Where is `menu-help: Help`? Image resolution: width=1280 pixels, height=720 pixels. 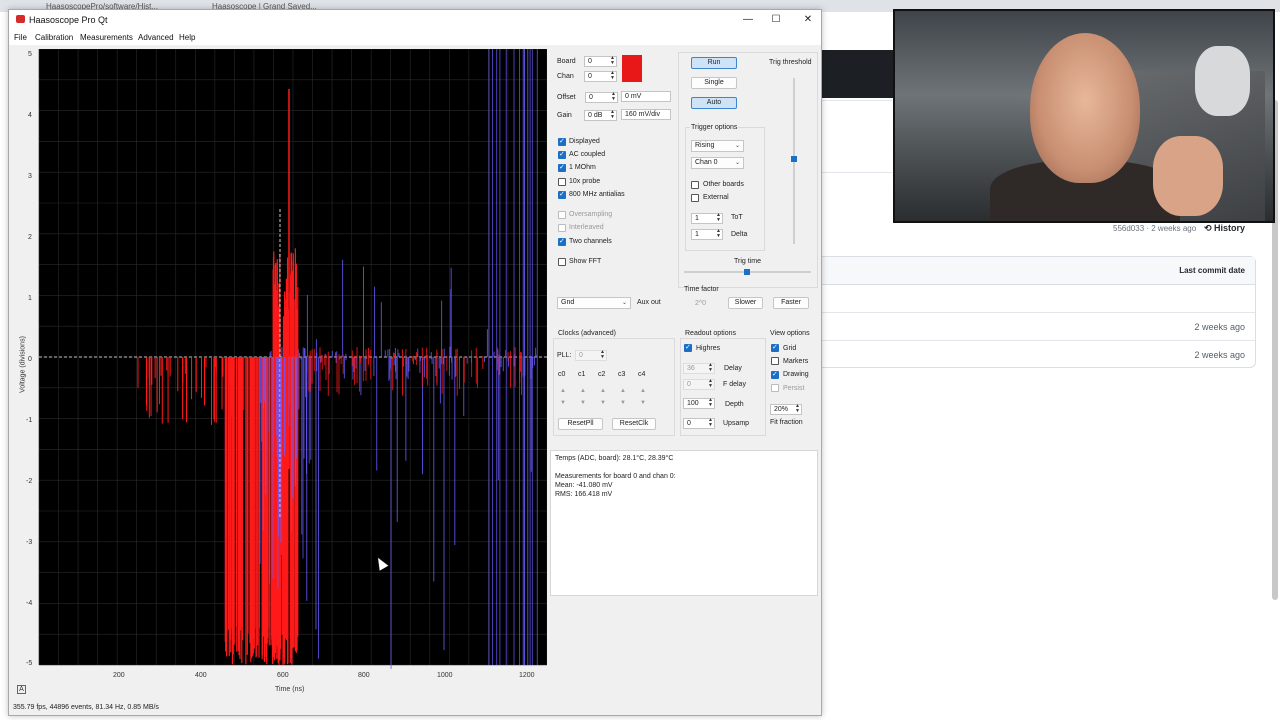 menu-help: Help is located at coordinates (187, 37).